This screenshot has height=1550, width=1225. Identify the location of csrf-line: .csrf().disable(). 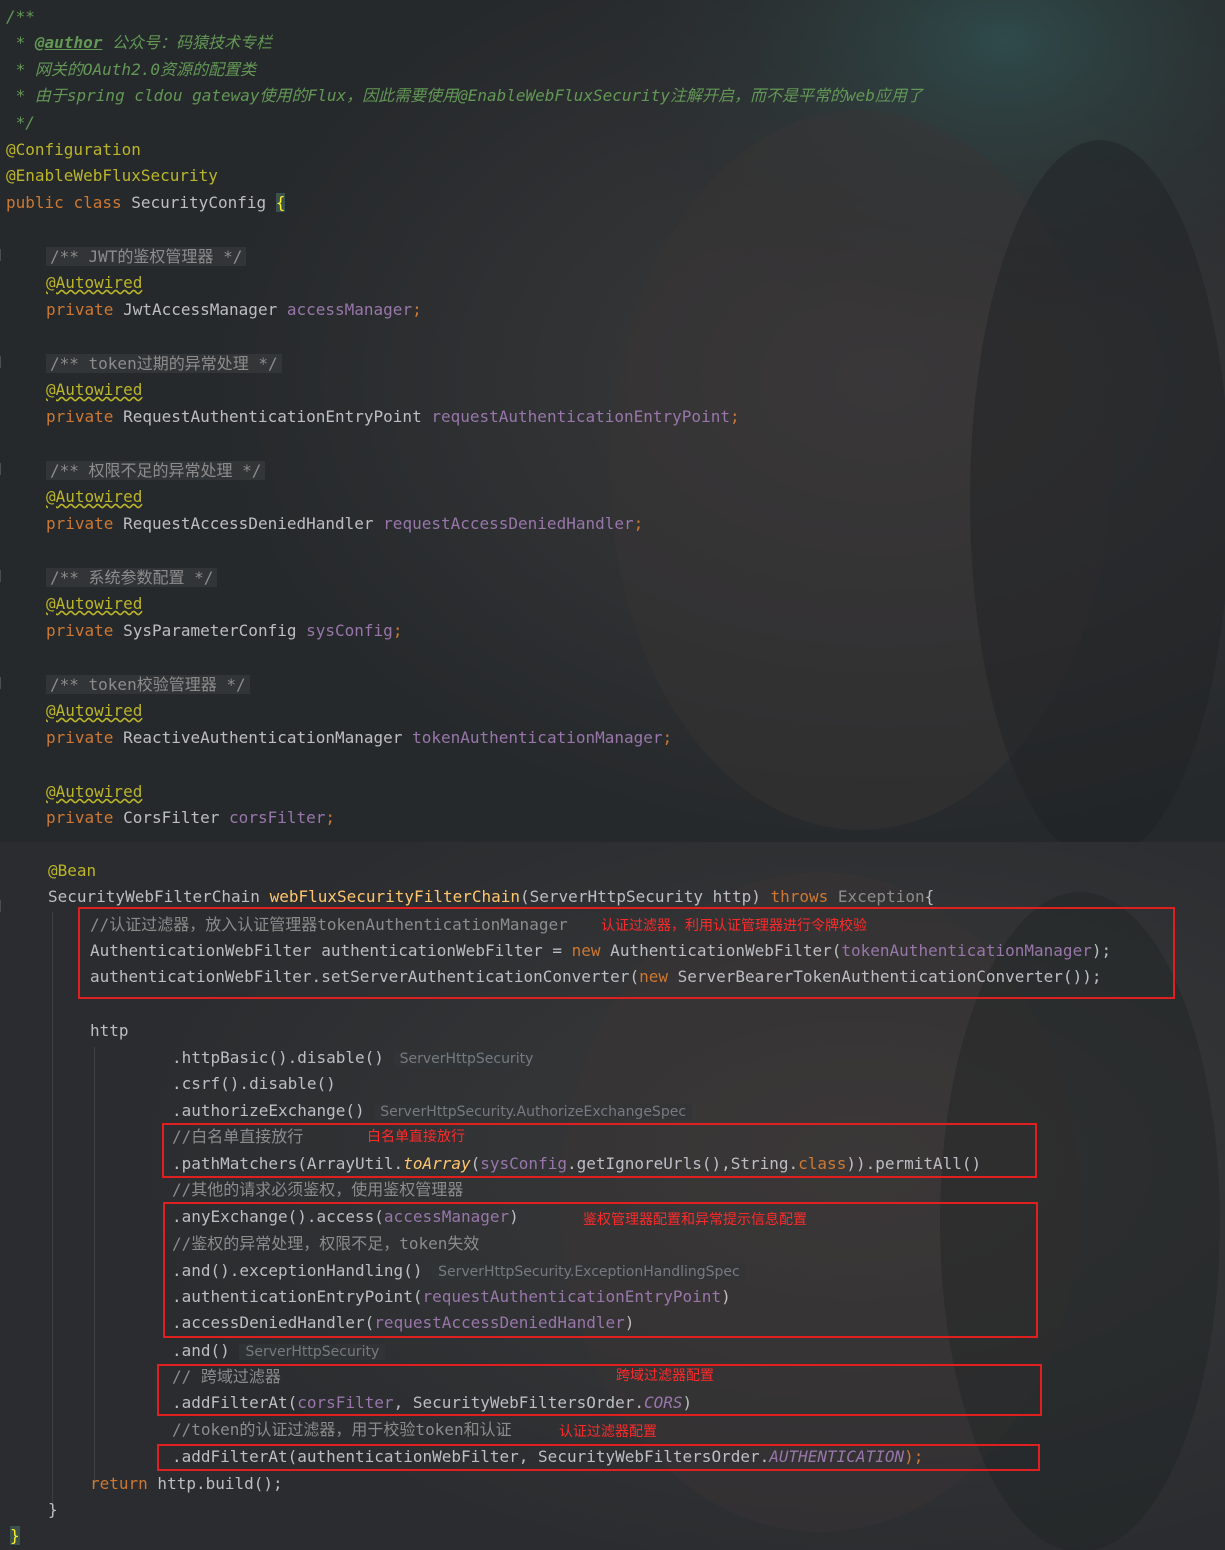
(254, 1083).